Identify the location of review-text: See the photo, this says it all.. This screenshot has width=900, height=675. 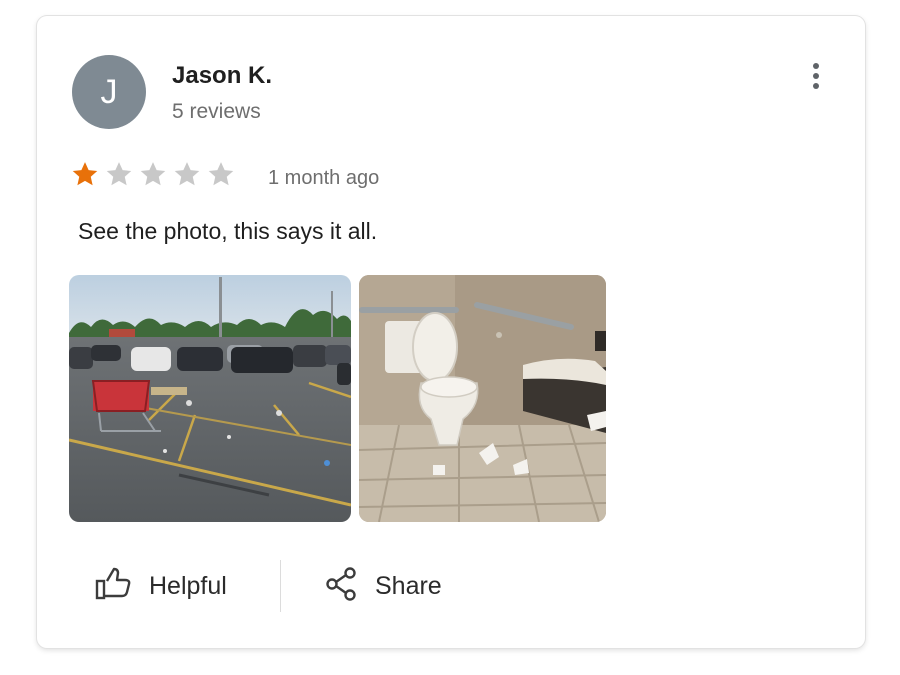
(228, 231).